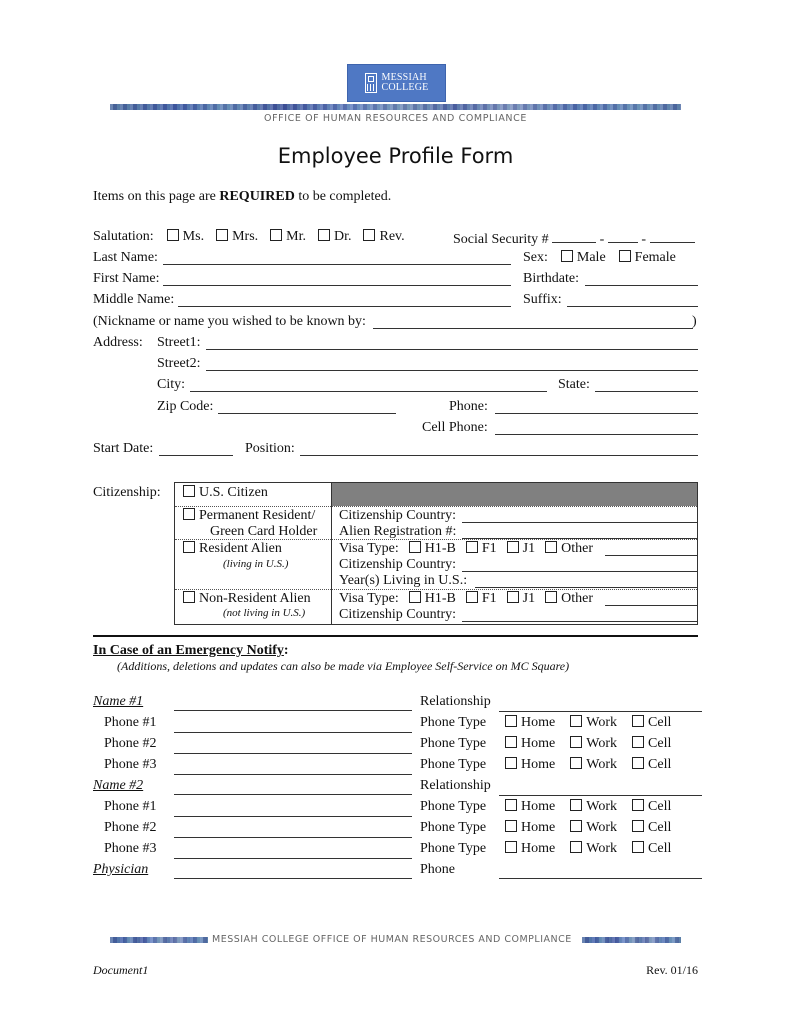  Describe the element at coordinates (288, 236) in the screenshot. I see `salutation-mr: Mr.` at that location.